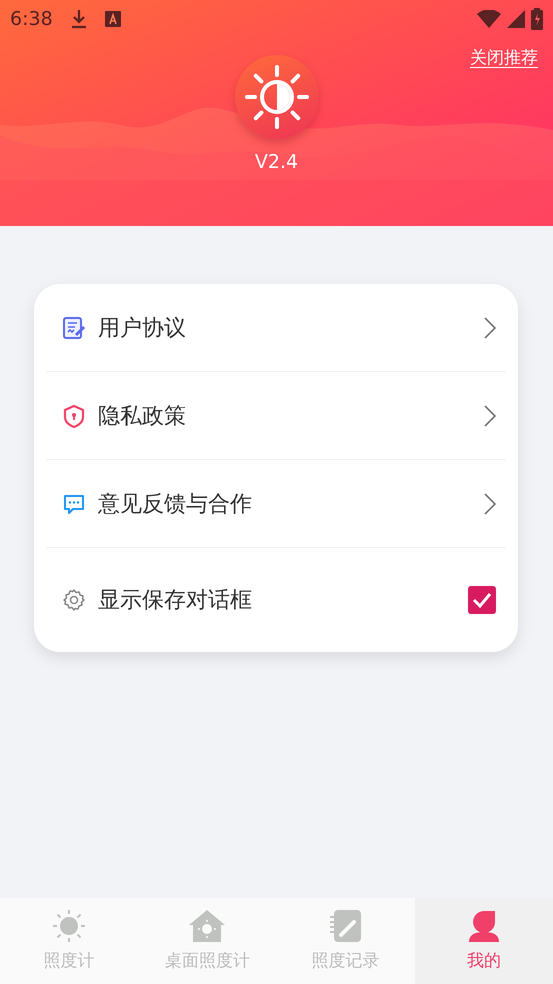  Describe the element at coordinates (484, 926) in the screenshot. I see `person-icon` at that location.